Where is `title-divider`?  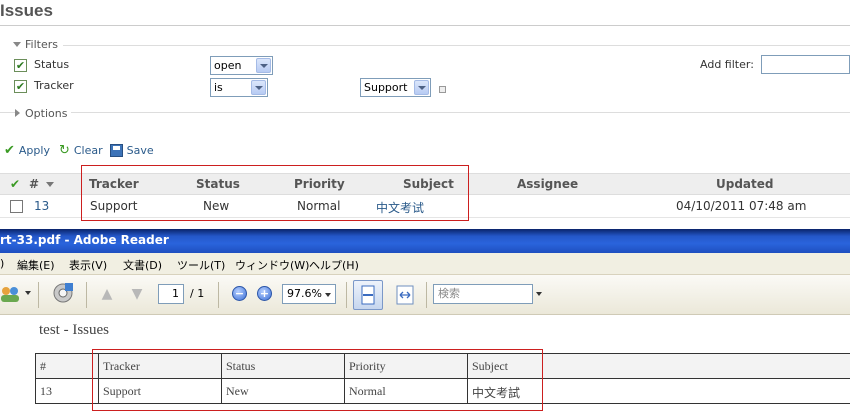
title-divider is located at coordinates (425, 25).